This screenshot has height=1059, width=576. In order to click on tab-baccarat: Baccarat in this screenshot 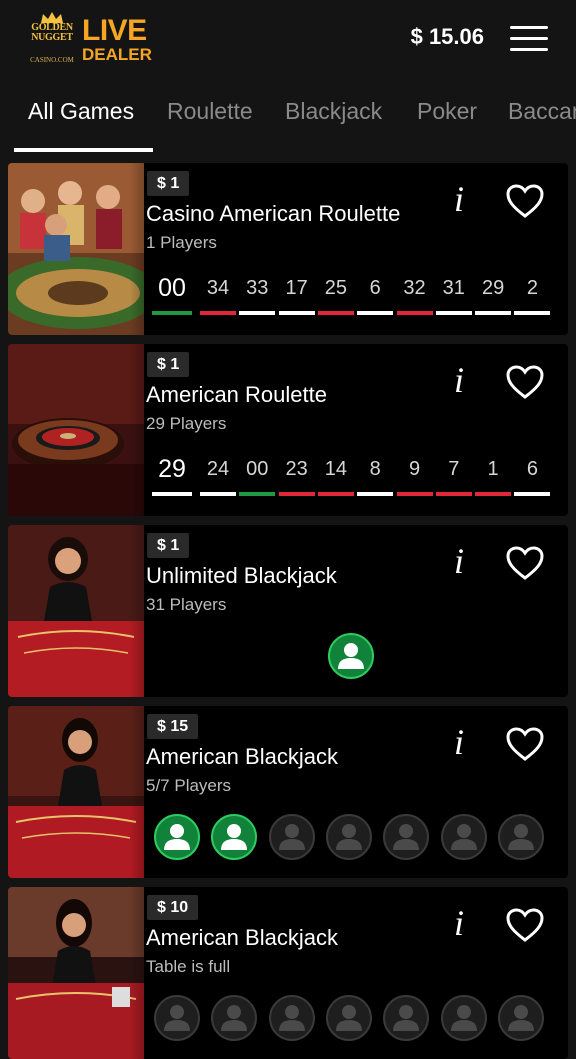, I will do `click(542, 111)`.